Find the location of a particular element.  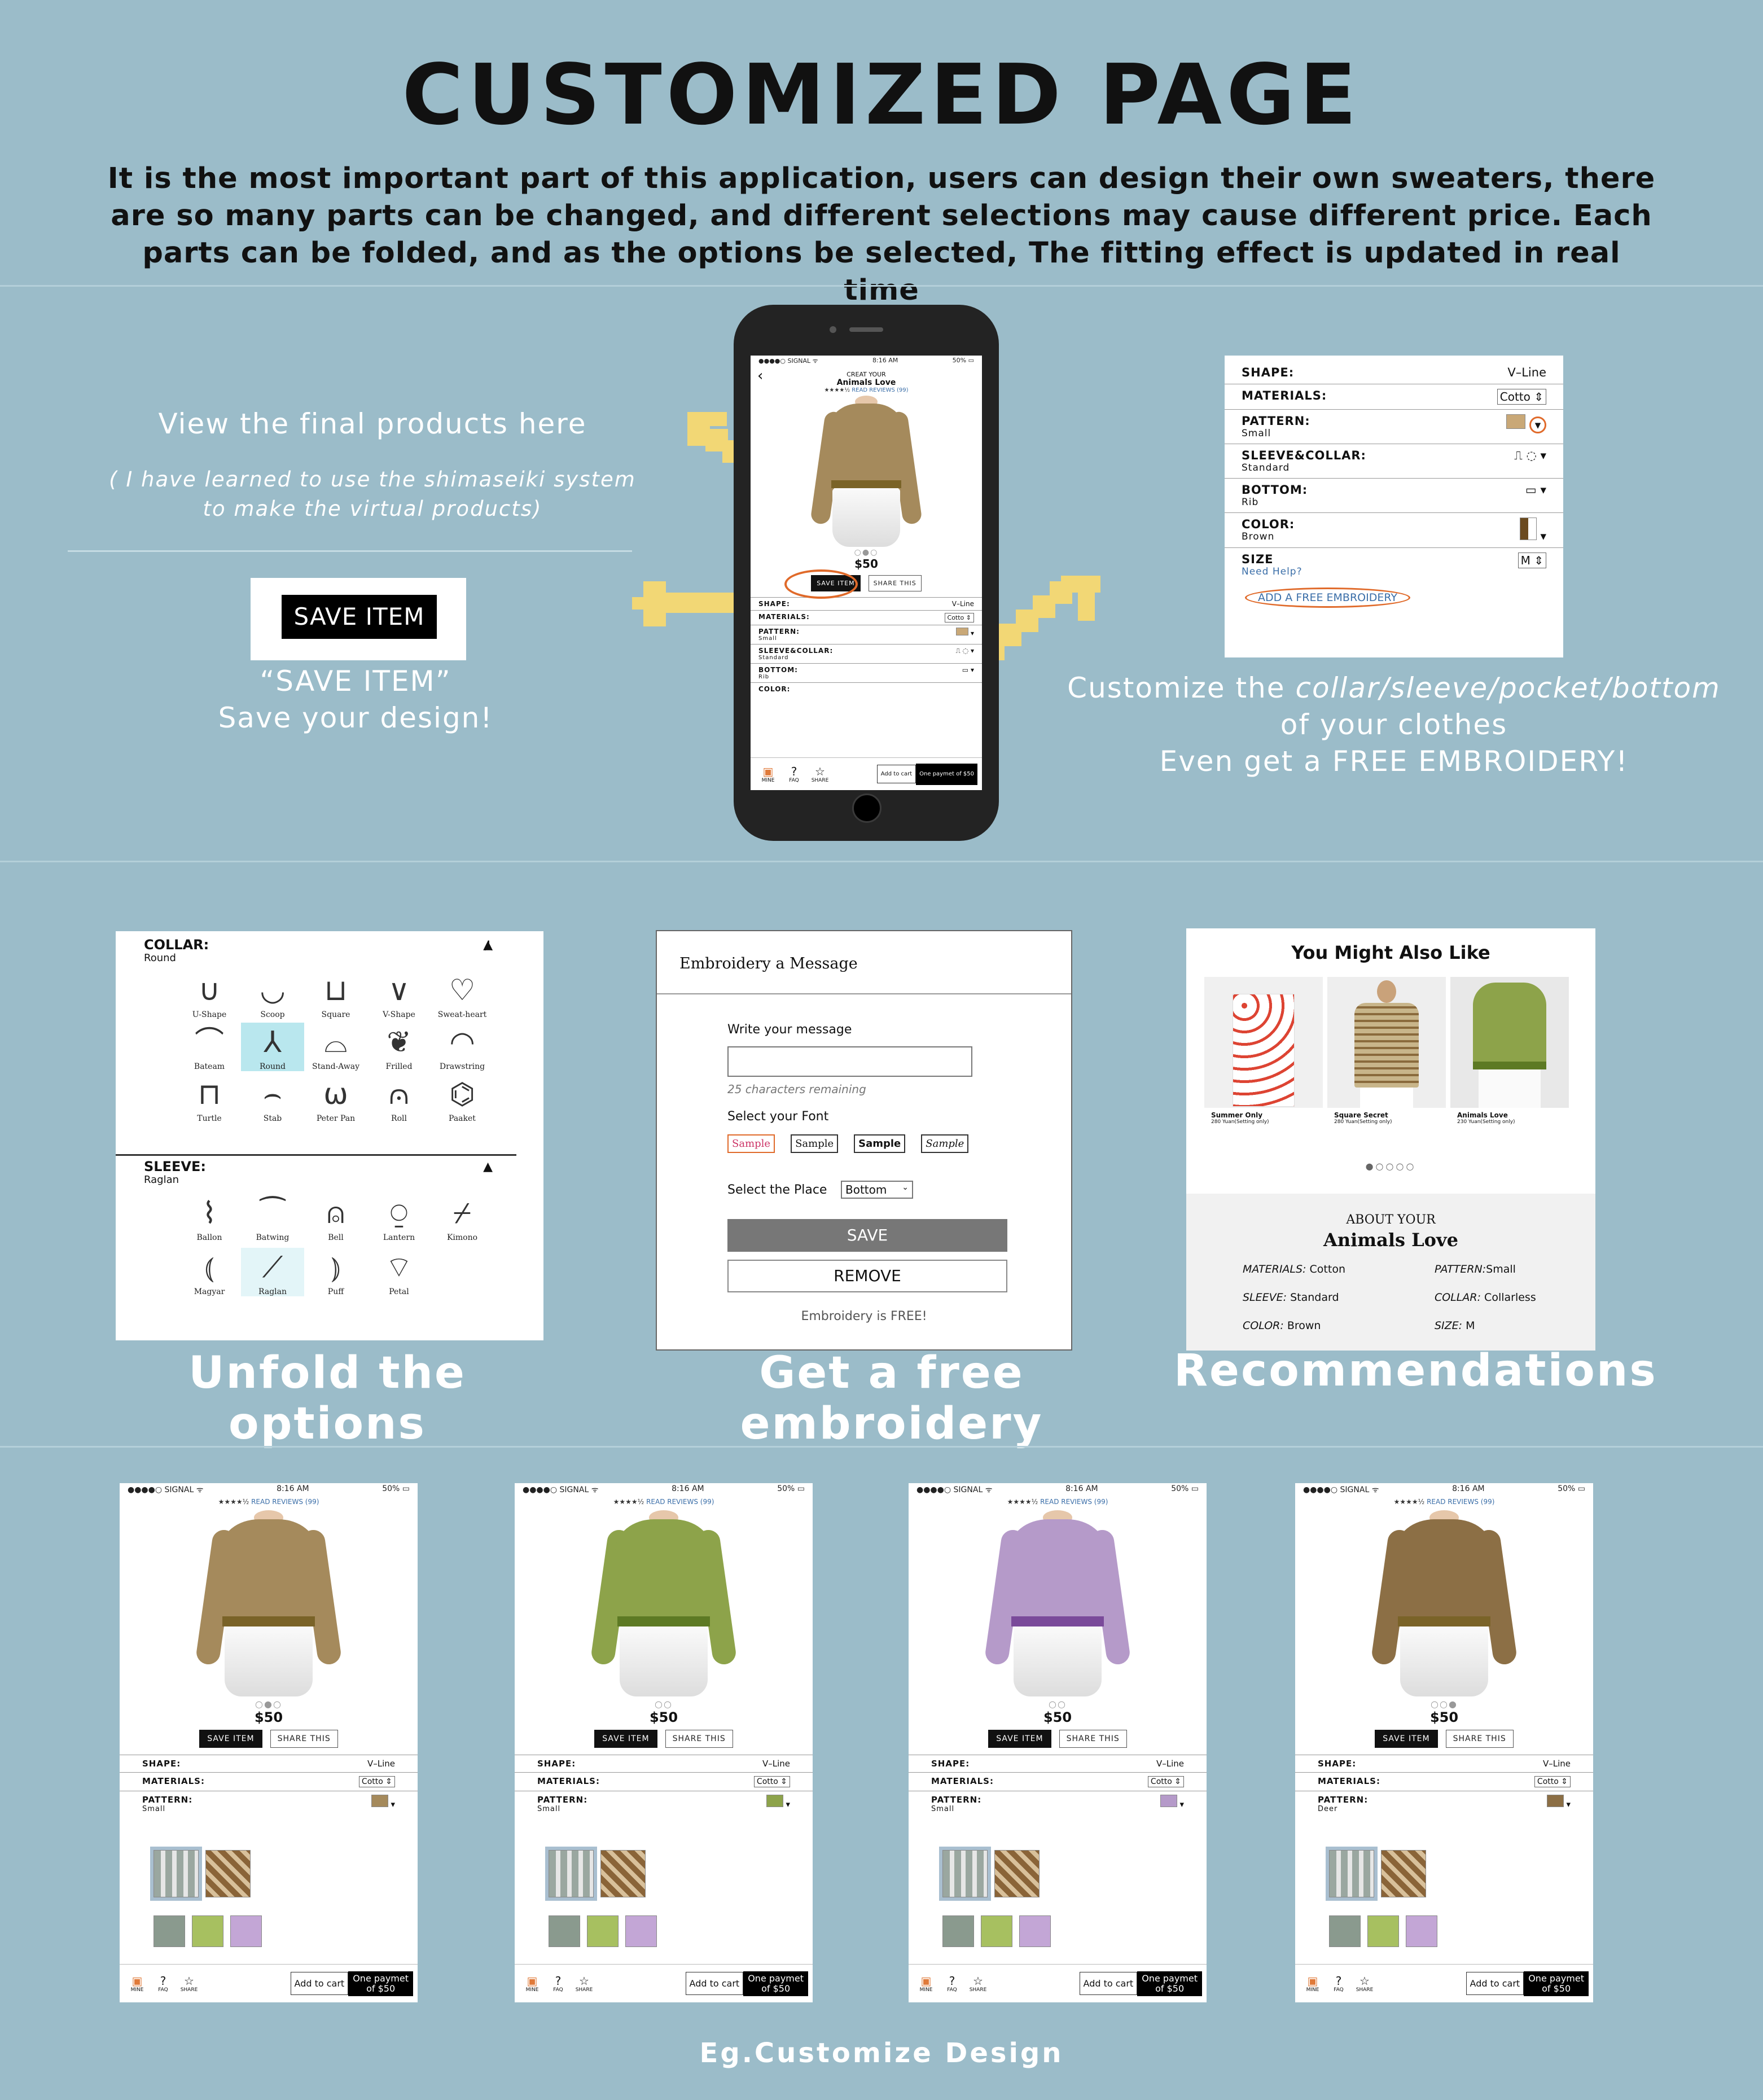

chevron-up-icon: ▲ is located at coordinates (488, 1167).